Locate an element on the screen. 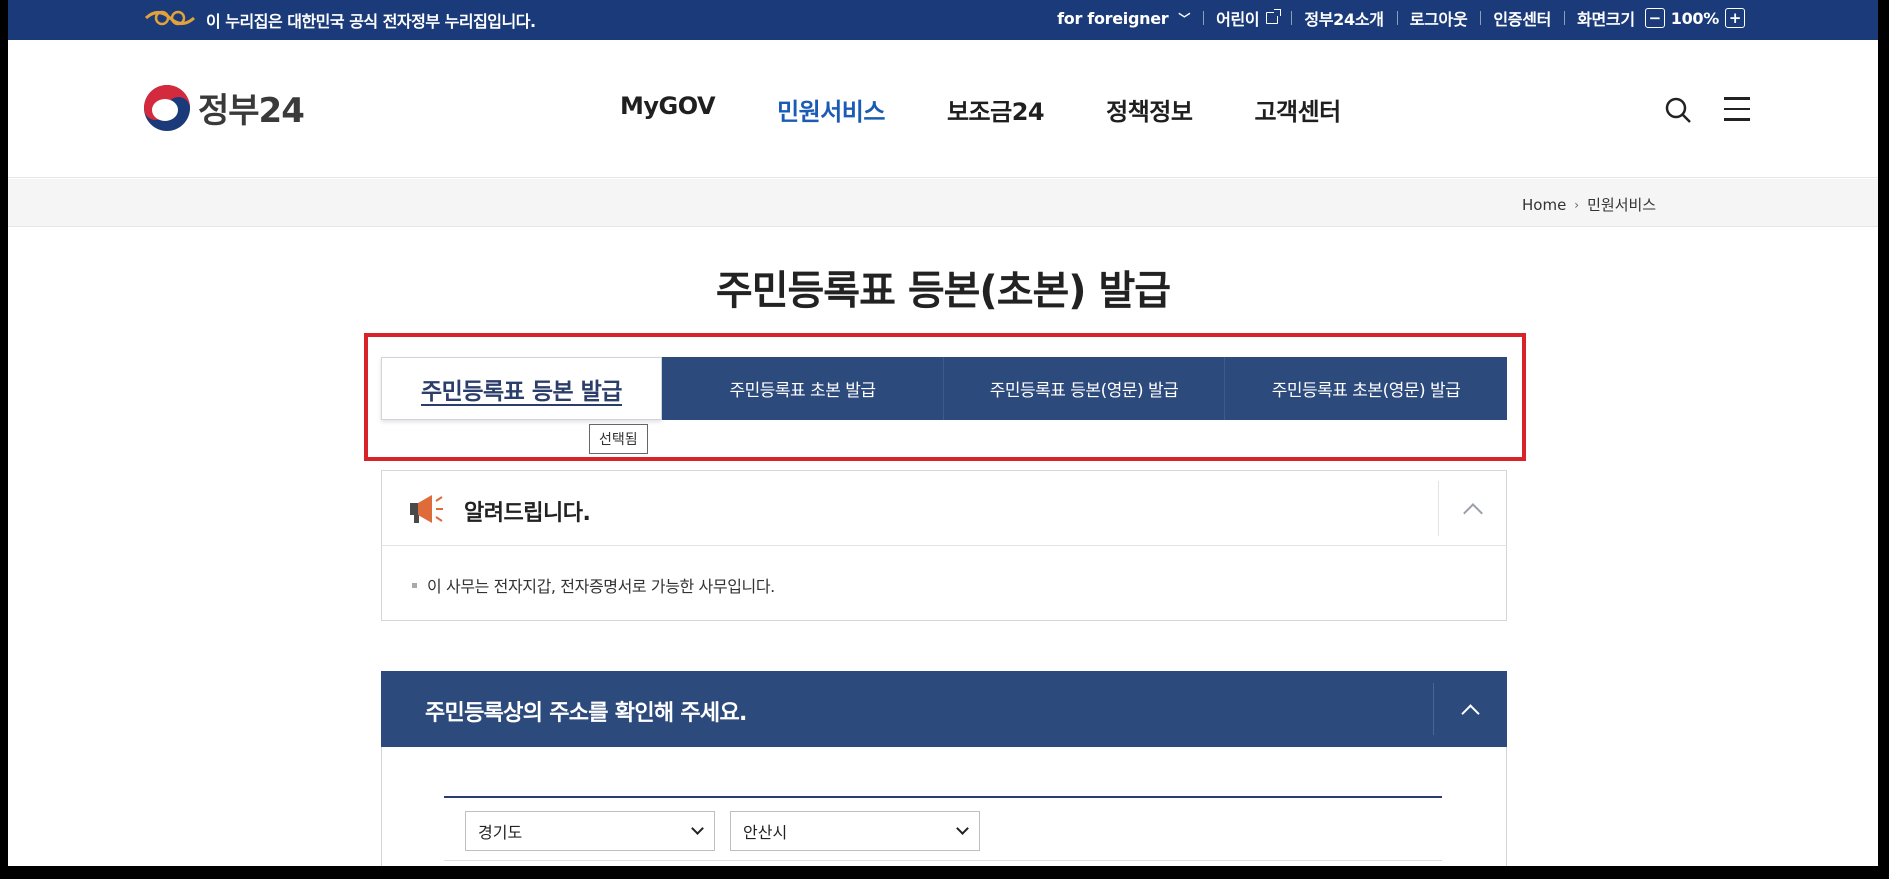  nav-customer-center: 고객센터 is located at coordinates (1297, 109).